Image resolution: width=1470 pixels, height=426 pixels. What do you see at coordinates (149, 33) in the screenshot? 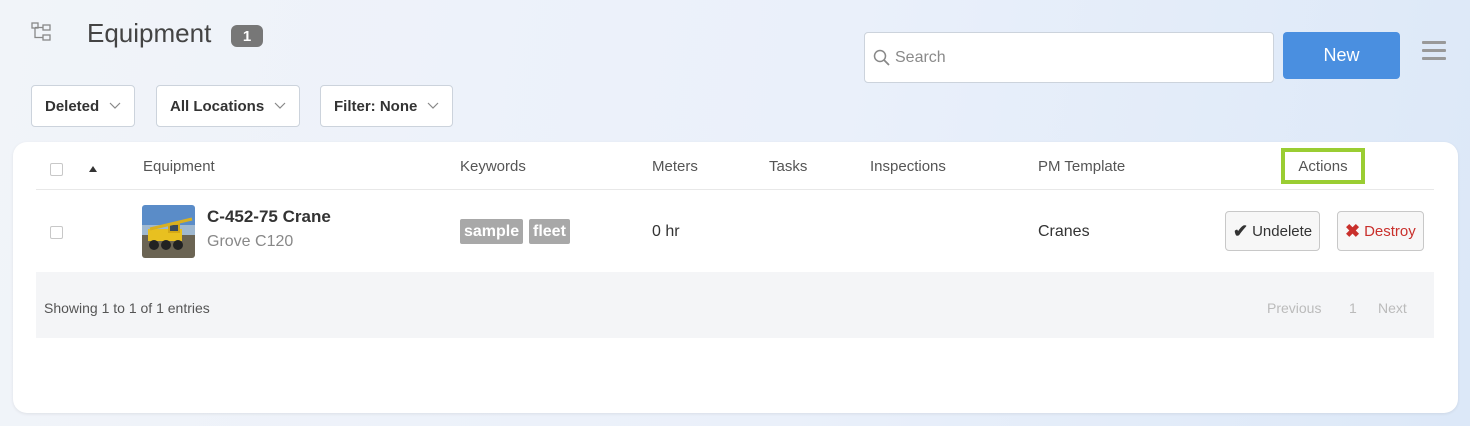
I see `page-title: Equipment` at bounding box center [149, 33].